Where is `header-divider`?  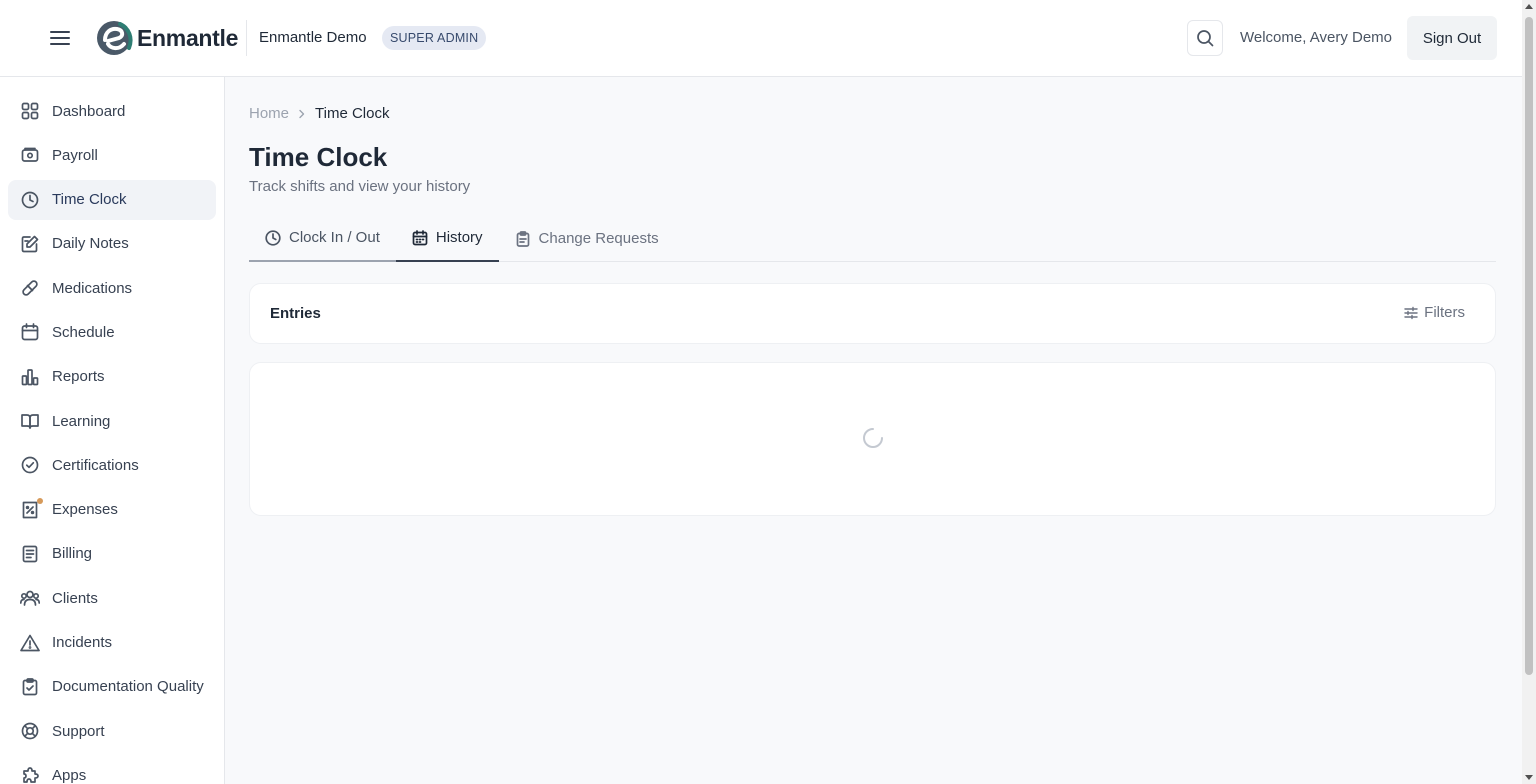 header-divider is located at coordinates (246, 38).